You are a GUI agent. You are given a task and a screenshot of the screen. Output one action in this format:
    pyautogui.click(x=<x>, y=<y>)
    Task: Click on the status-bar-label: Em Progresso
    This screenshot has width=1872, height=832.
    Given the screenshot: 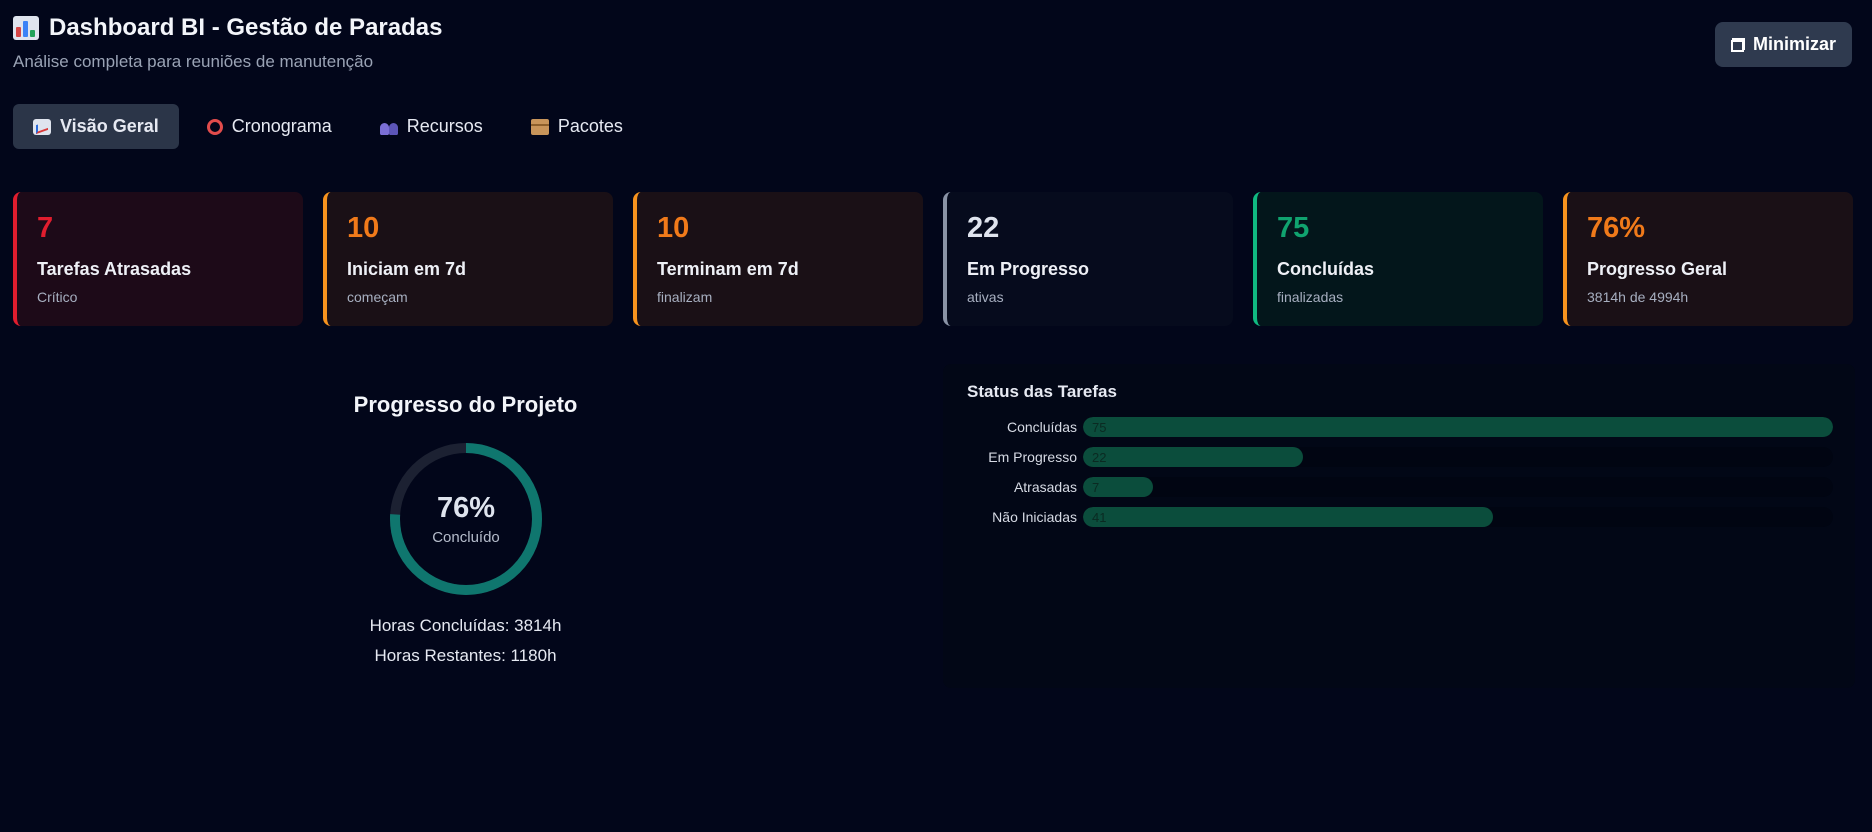 What is the action you would take?
    pyautogui.click(x=1032, y=457)
    